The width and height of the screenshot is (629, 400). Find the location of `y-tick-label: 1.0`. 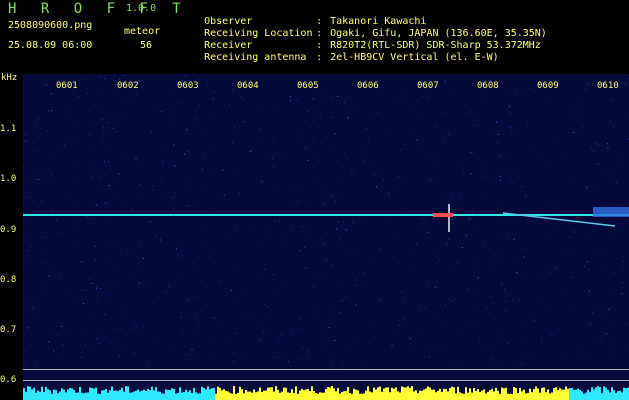

y-tick-label: 1.0 is located at coordinates (8, 179).